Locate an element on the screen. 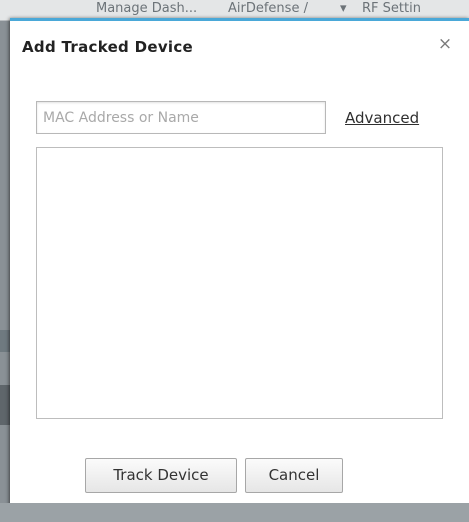 This screenshot has width=469, height=522. cancel-button: Cancel is located at coordinates (294, 475).